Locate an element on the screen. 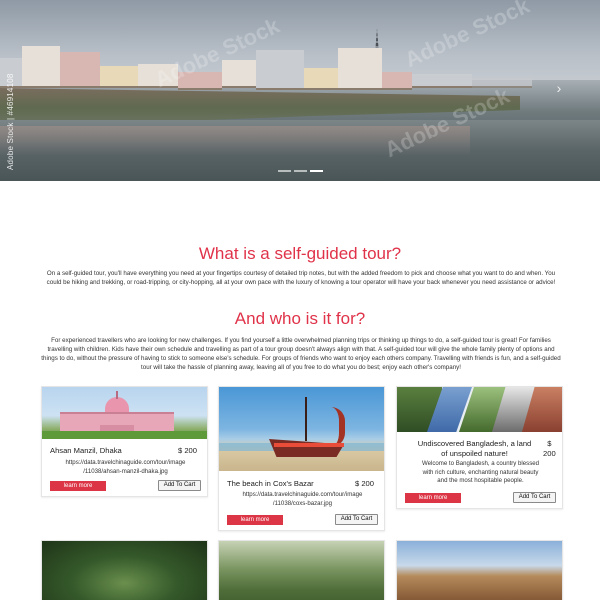  ahsan-manzil-image is located at coordinates (124, 413).